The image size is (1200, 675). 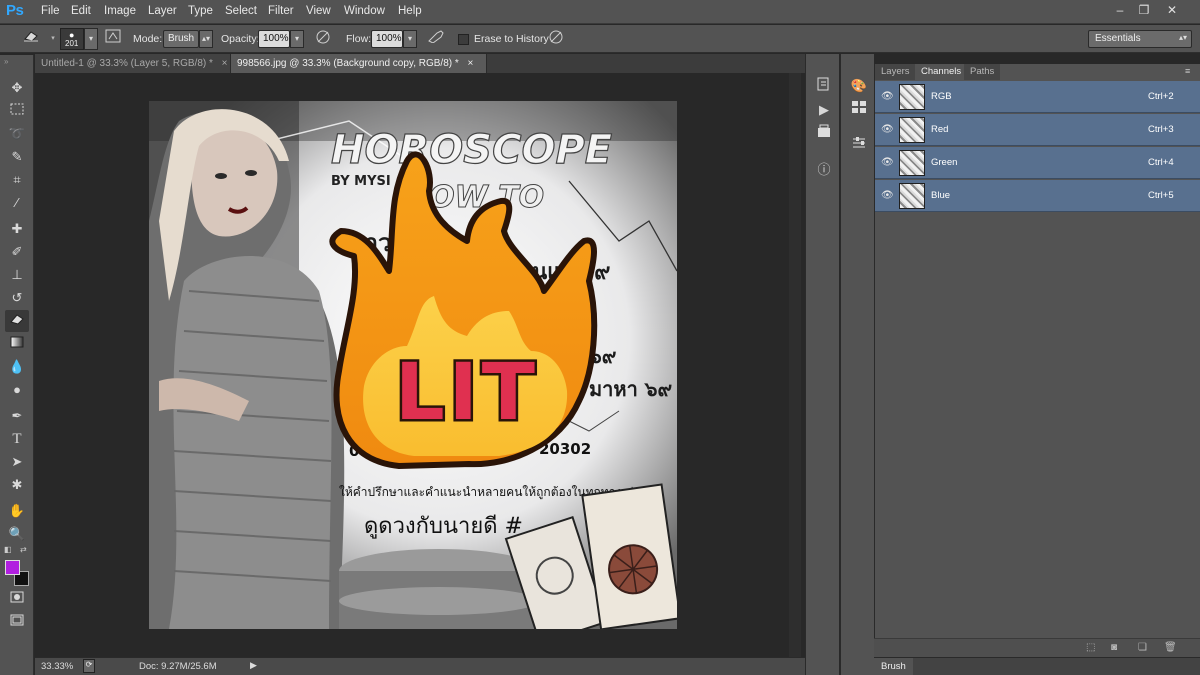 What do you see at coordinates (1037, 666) in the screenshot?
I see `brush-panel-tab-bar: Brush` at bounding box center [1037, 666].